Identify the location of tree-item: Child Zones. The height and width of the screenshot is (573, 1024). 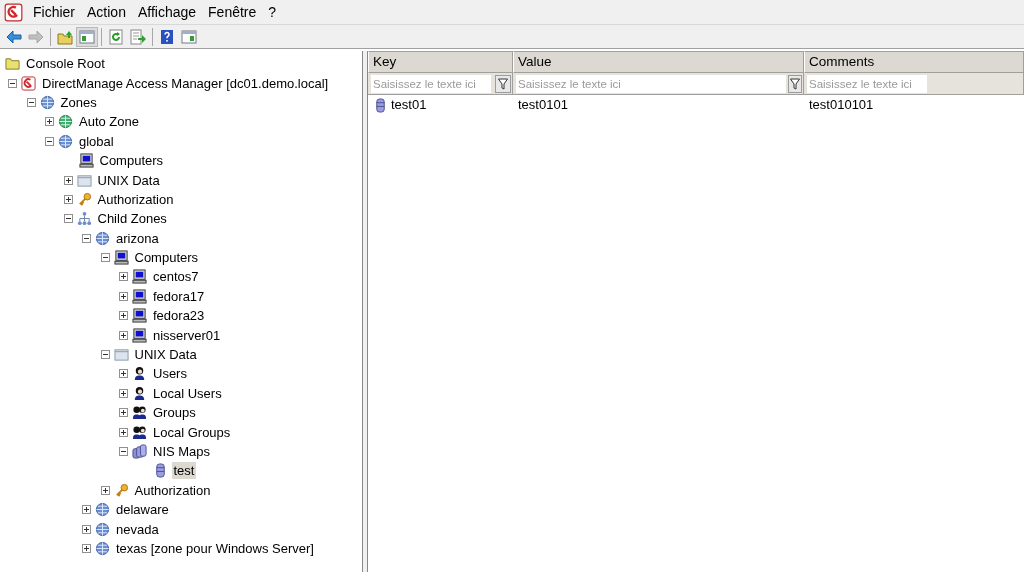
(132, 219).